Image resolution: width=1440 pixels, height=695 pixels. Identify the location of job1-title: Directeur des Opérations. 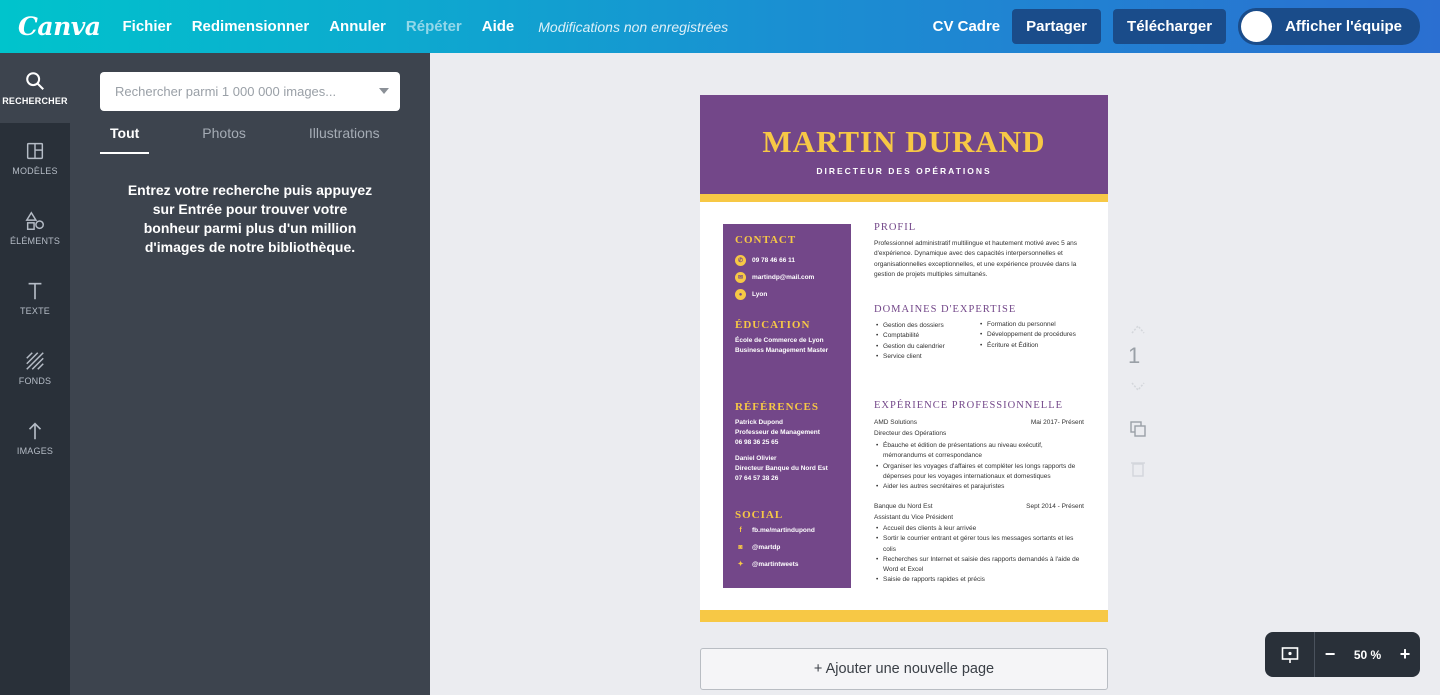
(980, 433).